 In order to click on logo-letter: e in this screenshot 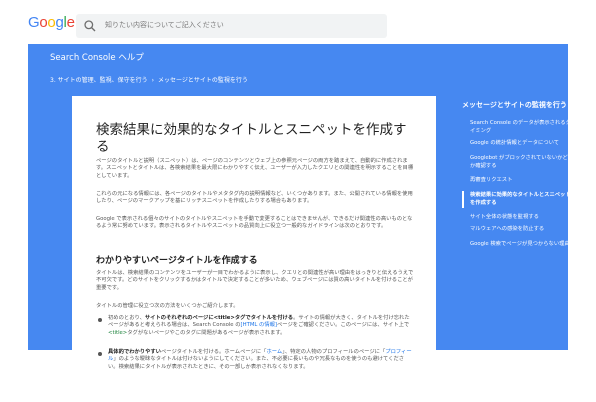, I will do `click(70, 22)`.